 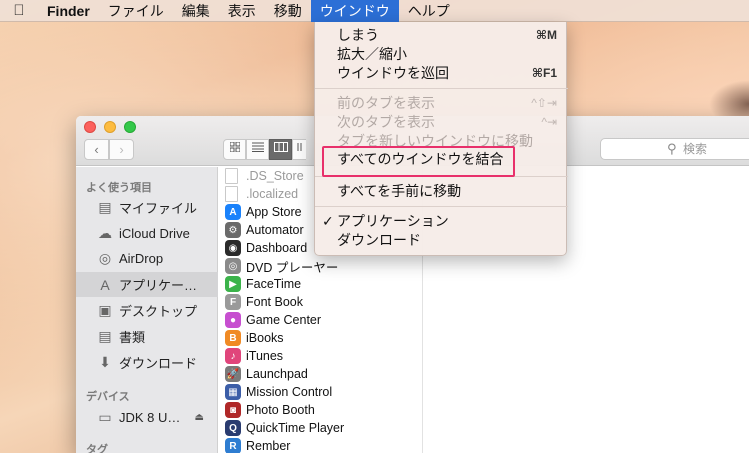 I want to click on desktop-icon: ▣, so click(x=105, y=310).